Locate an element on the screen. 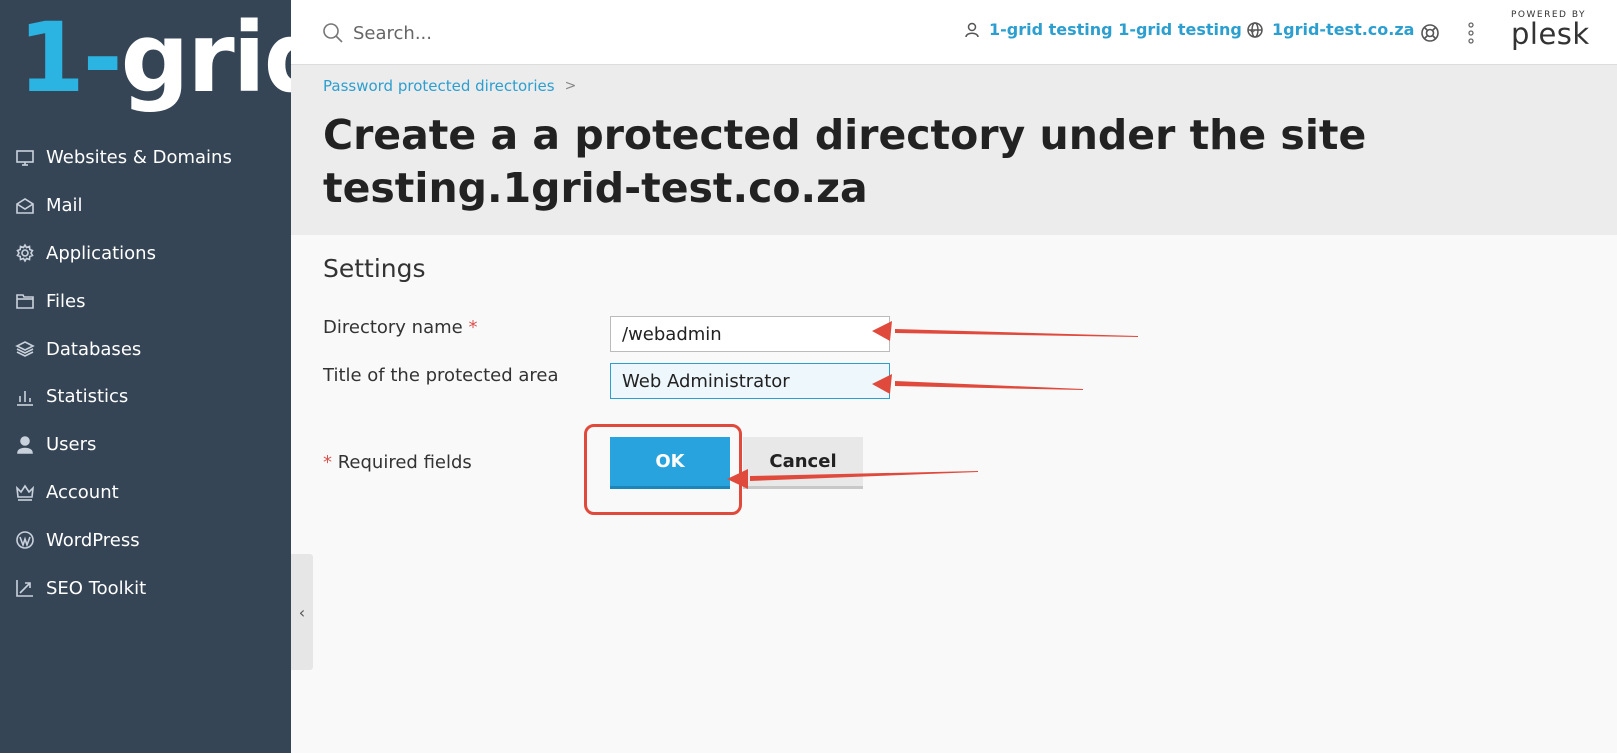  sidebar-collapse-toggle: ‹ is located at coordinates (302, 612).